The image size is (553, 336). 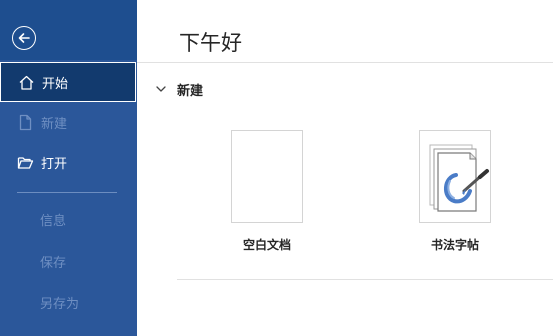 I want to click on section-divider, so click(x=365, y=279).